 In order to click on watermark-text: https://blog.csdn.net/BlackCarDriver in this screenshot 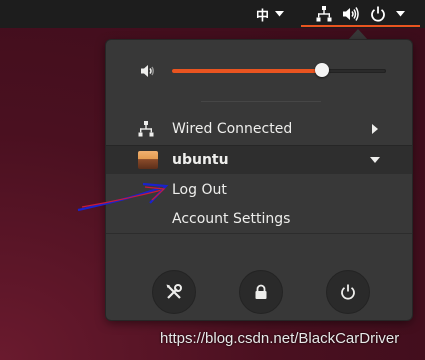, I will do `click(280, 338)`.